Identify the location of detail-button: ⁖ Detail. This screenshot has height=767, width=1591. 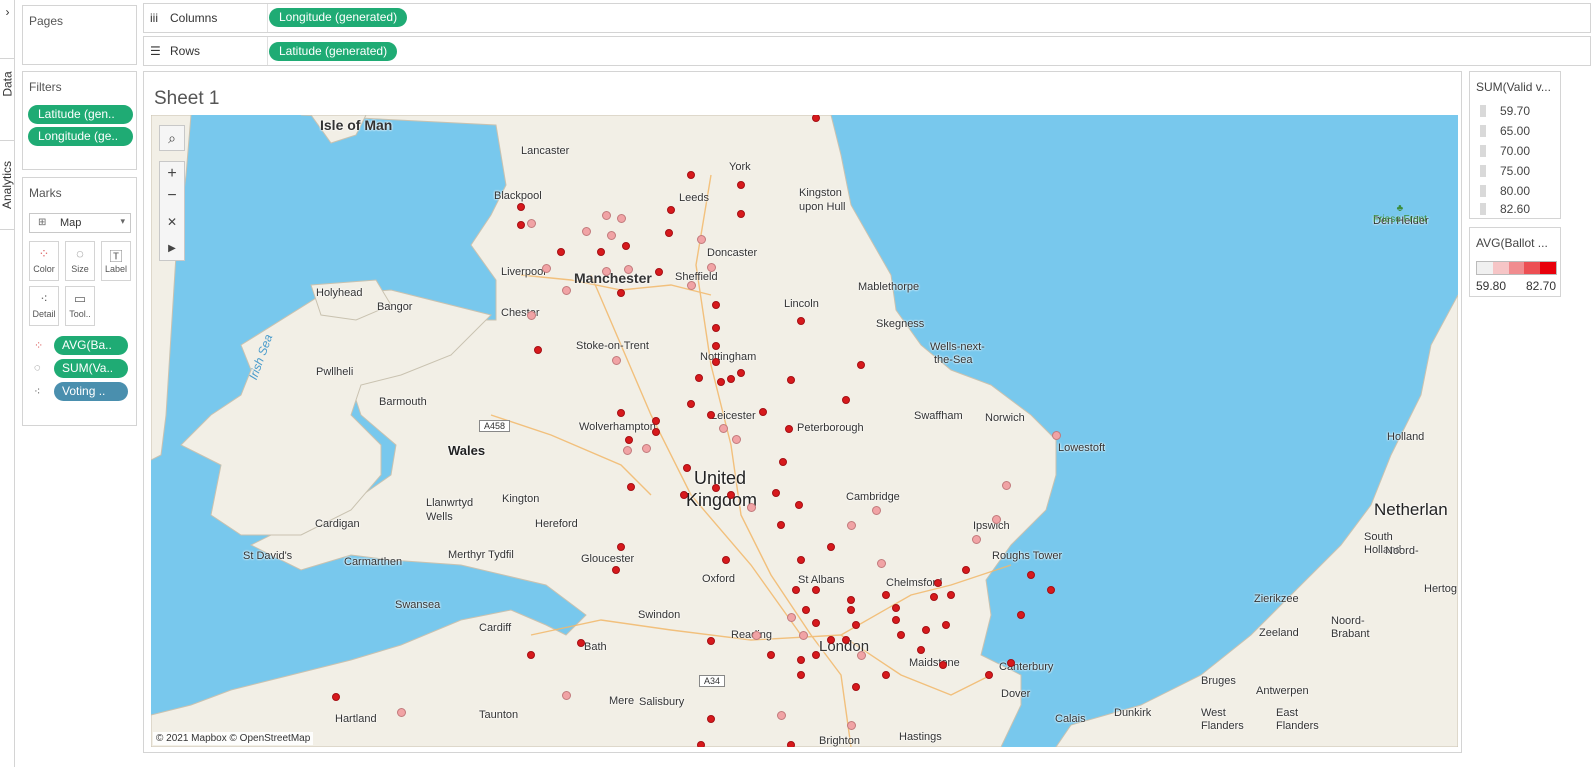
(44, 306).